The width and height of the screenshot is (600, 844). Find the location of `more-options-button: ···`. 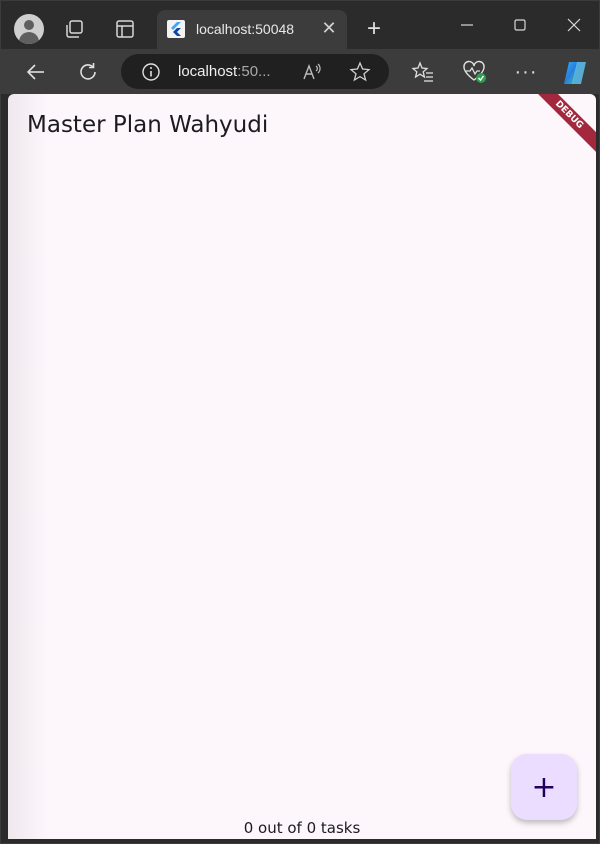

more-options-button: ··· is located at coordinates (526, 72).